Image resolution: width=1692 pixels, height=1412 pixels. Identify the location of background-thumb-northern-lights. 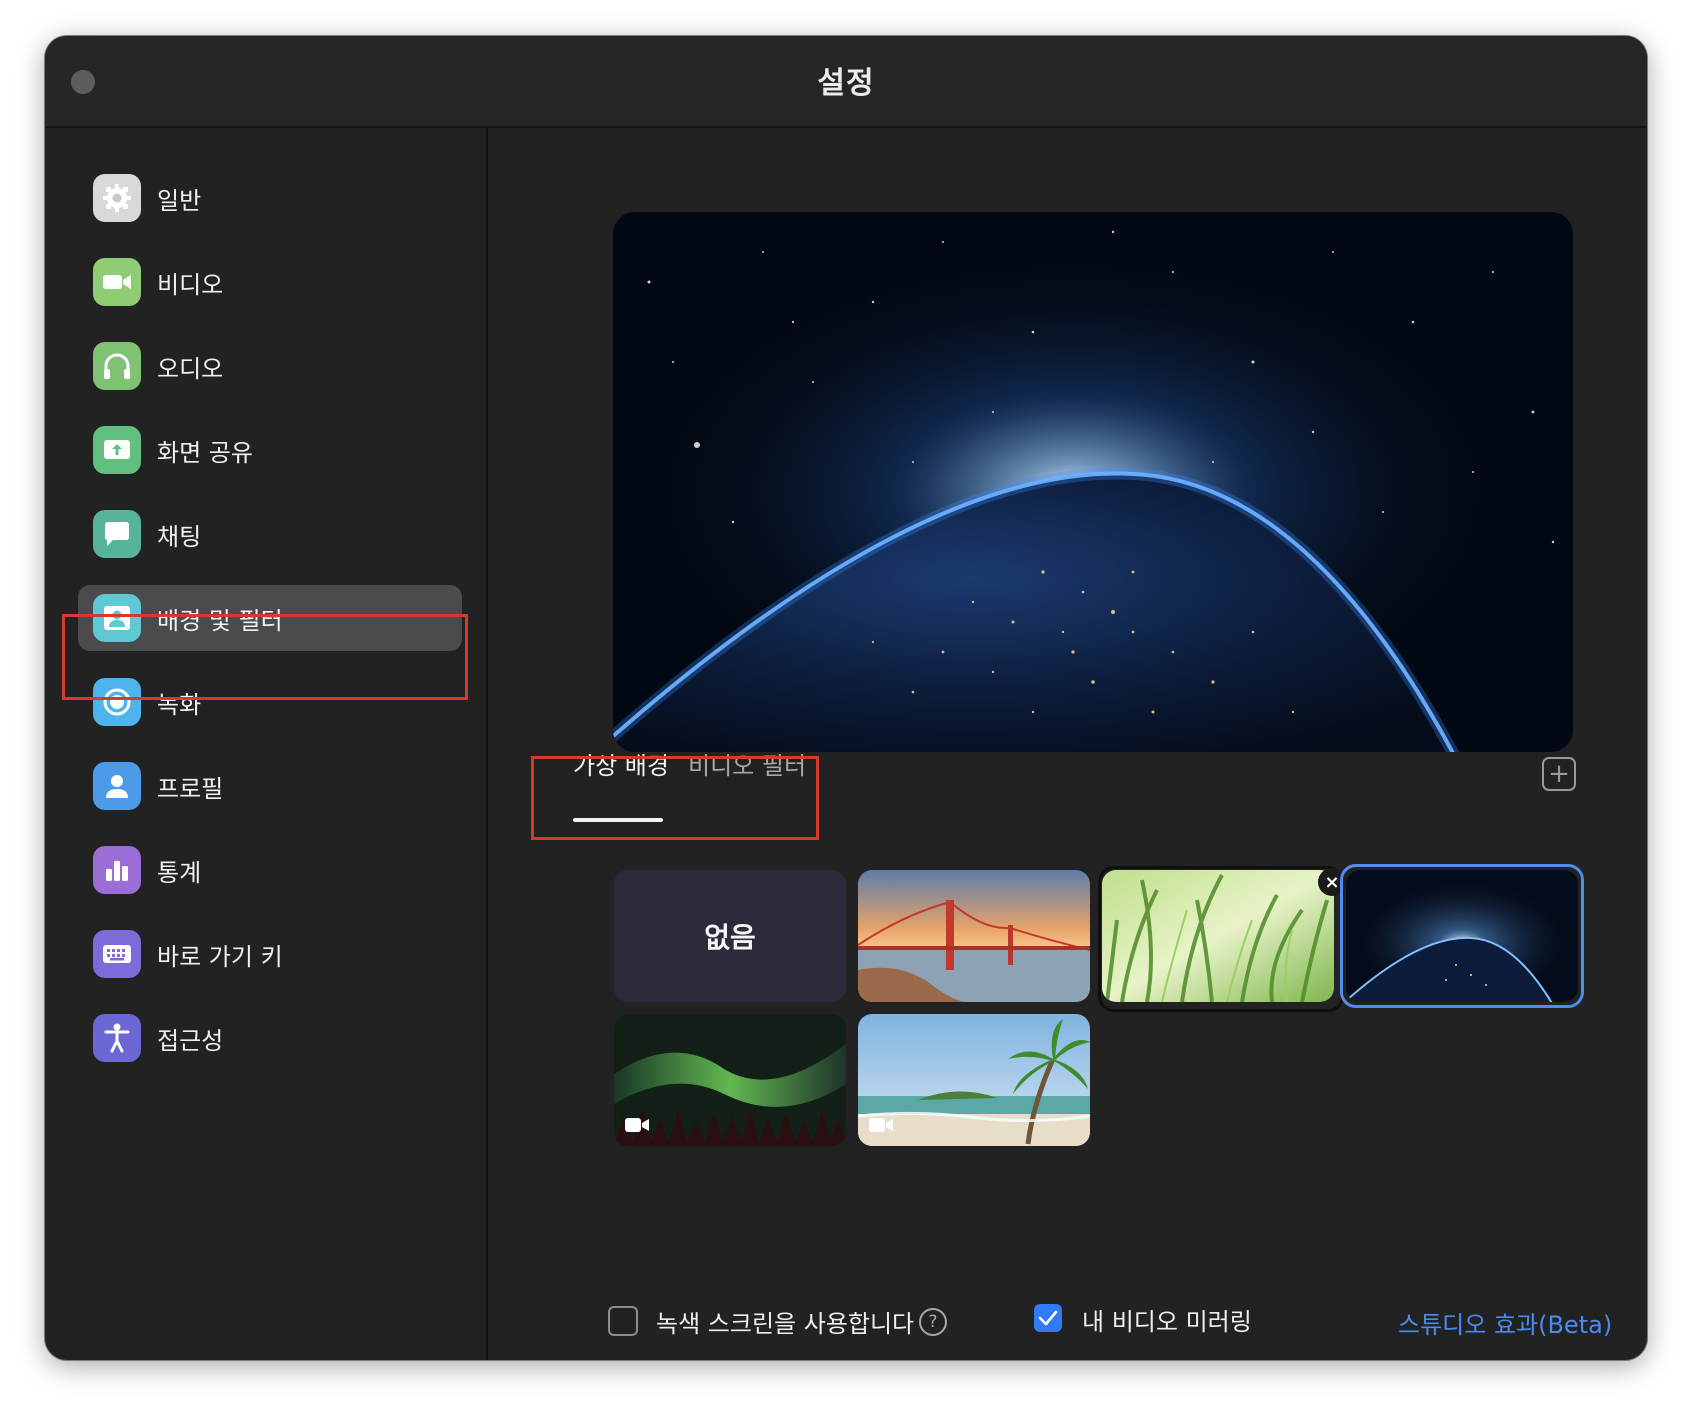
(730, 1080).